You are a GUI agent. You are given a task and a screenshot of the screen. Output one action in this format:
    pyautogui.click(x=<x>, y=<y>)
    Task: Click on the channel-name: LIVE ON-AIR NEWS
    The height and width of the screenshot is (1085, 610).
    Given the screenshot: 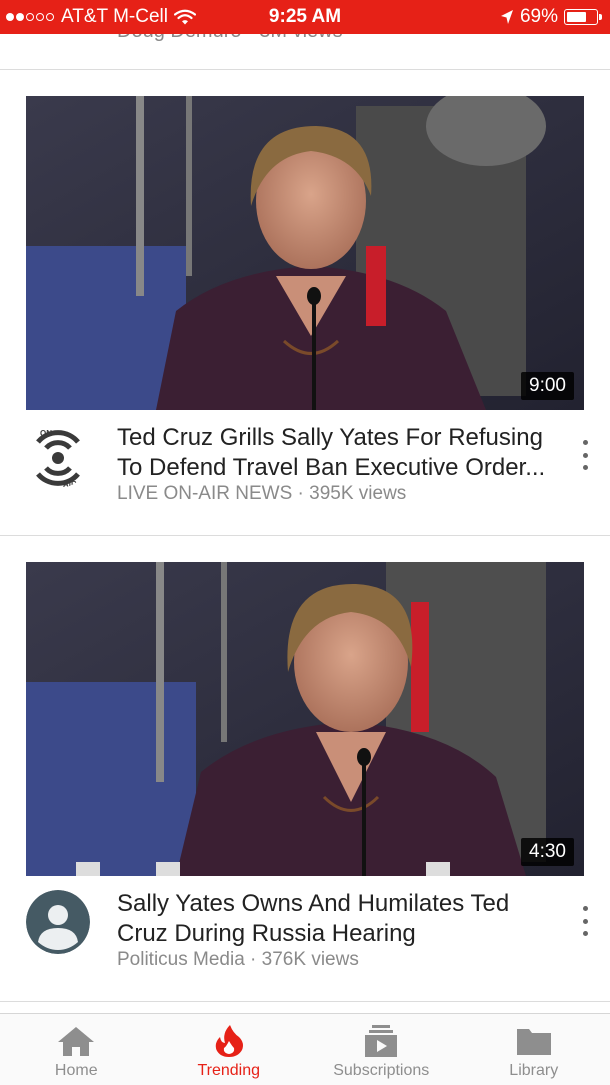 What is the action you would take?
    pyautogui.click(x=204, y=493)
    